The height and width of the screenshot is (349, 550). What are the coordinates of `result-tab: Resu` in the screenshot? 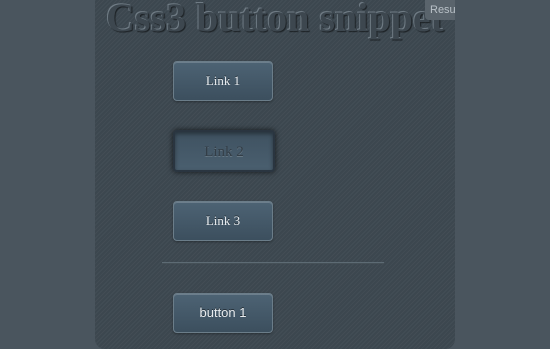 It's located at (440, 10).